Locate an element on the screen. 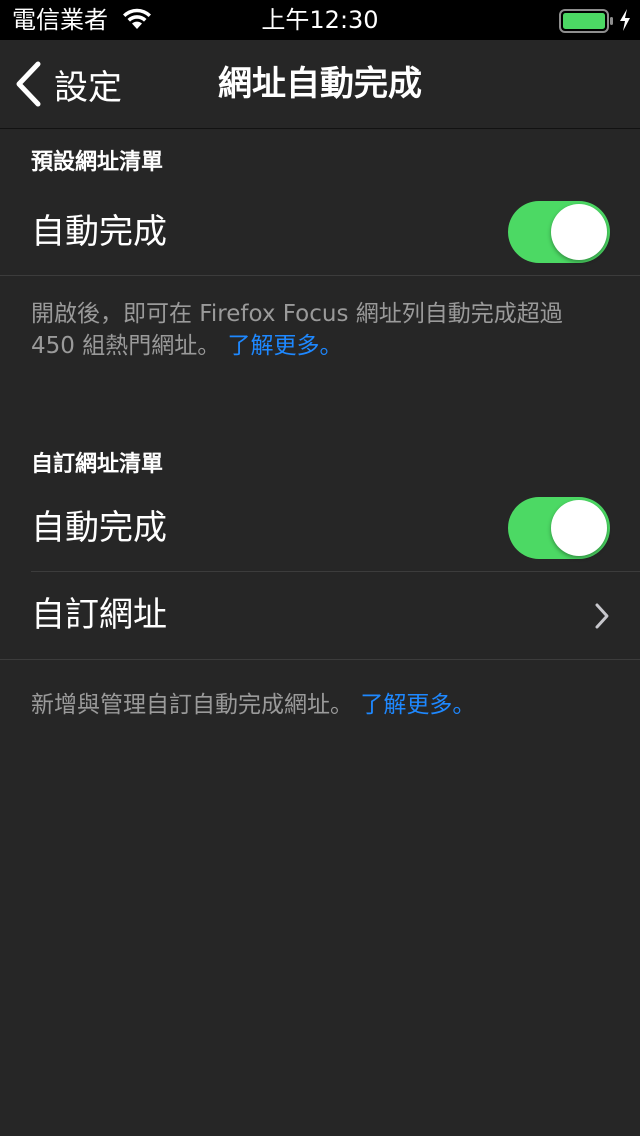  default-autocomplete-toggle is located at coordinates (559, 232).